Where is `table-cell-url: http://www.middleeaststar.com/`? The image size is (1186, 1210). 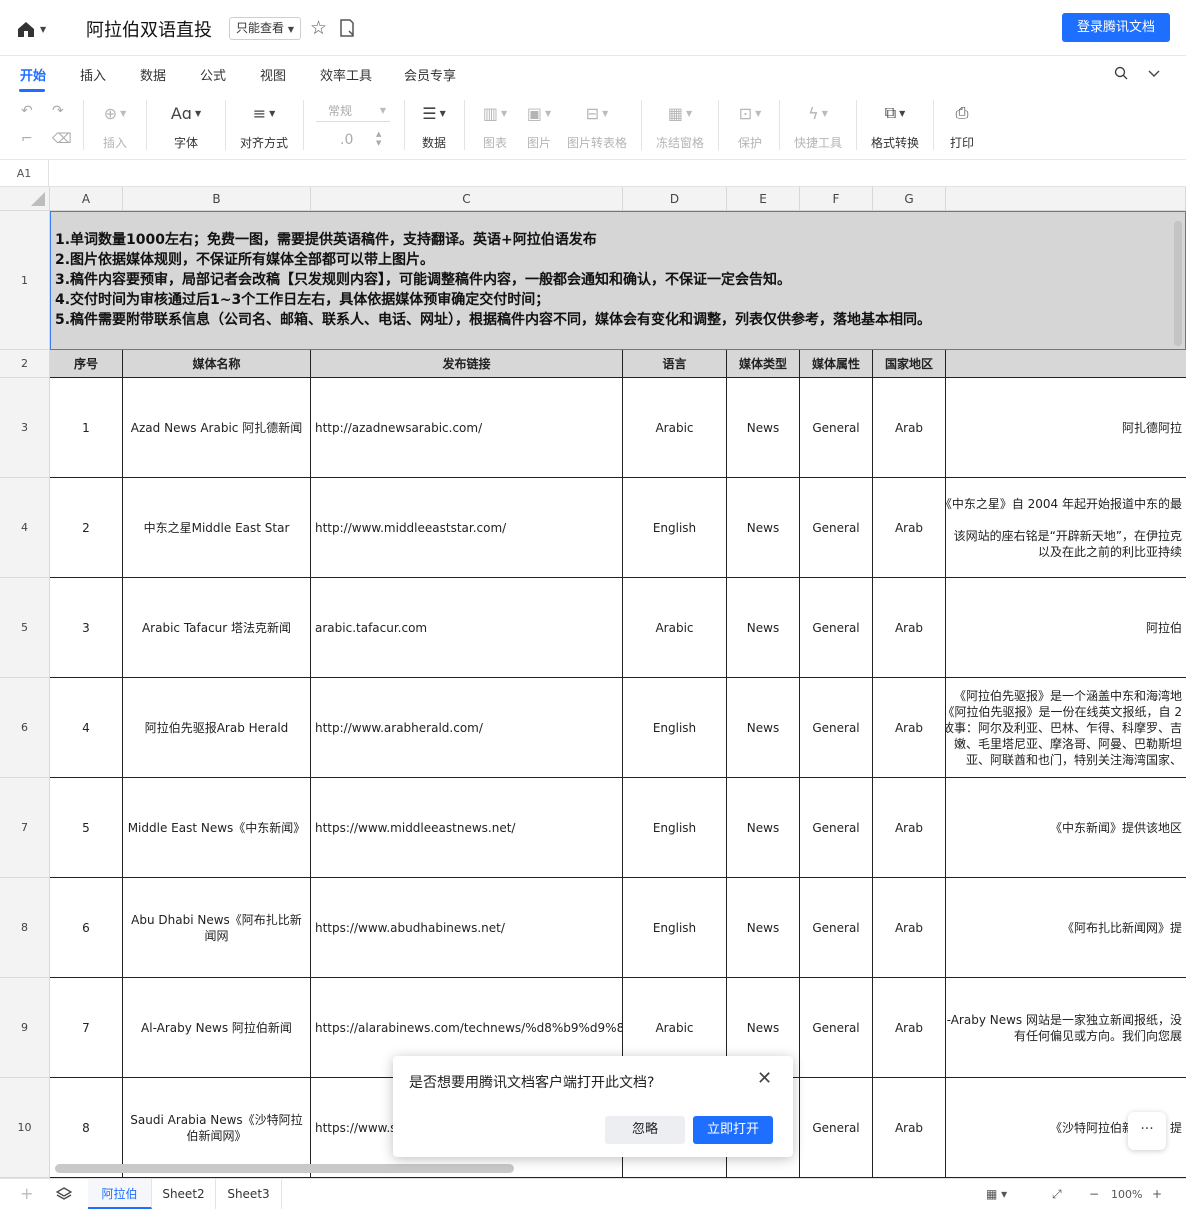 table-cell-url: http://www.middleeaststar.com/ is located at coordinates (467, 528).